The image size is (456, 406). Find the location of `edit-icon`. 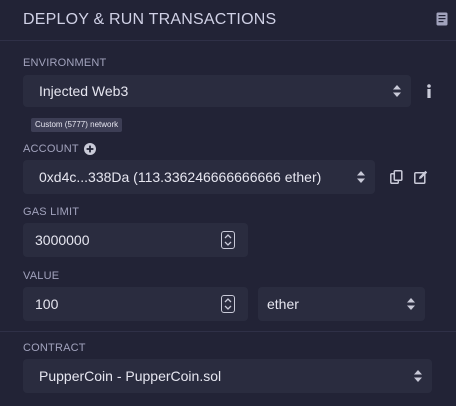

edit-icon is located at coordinates (421, 177).